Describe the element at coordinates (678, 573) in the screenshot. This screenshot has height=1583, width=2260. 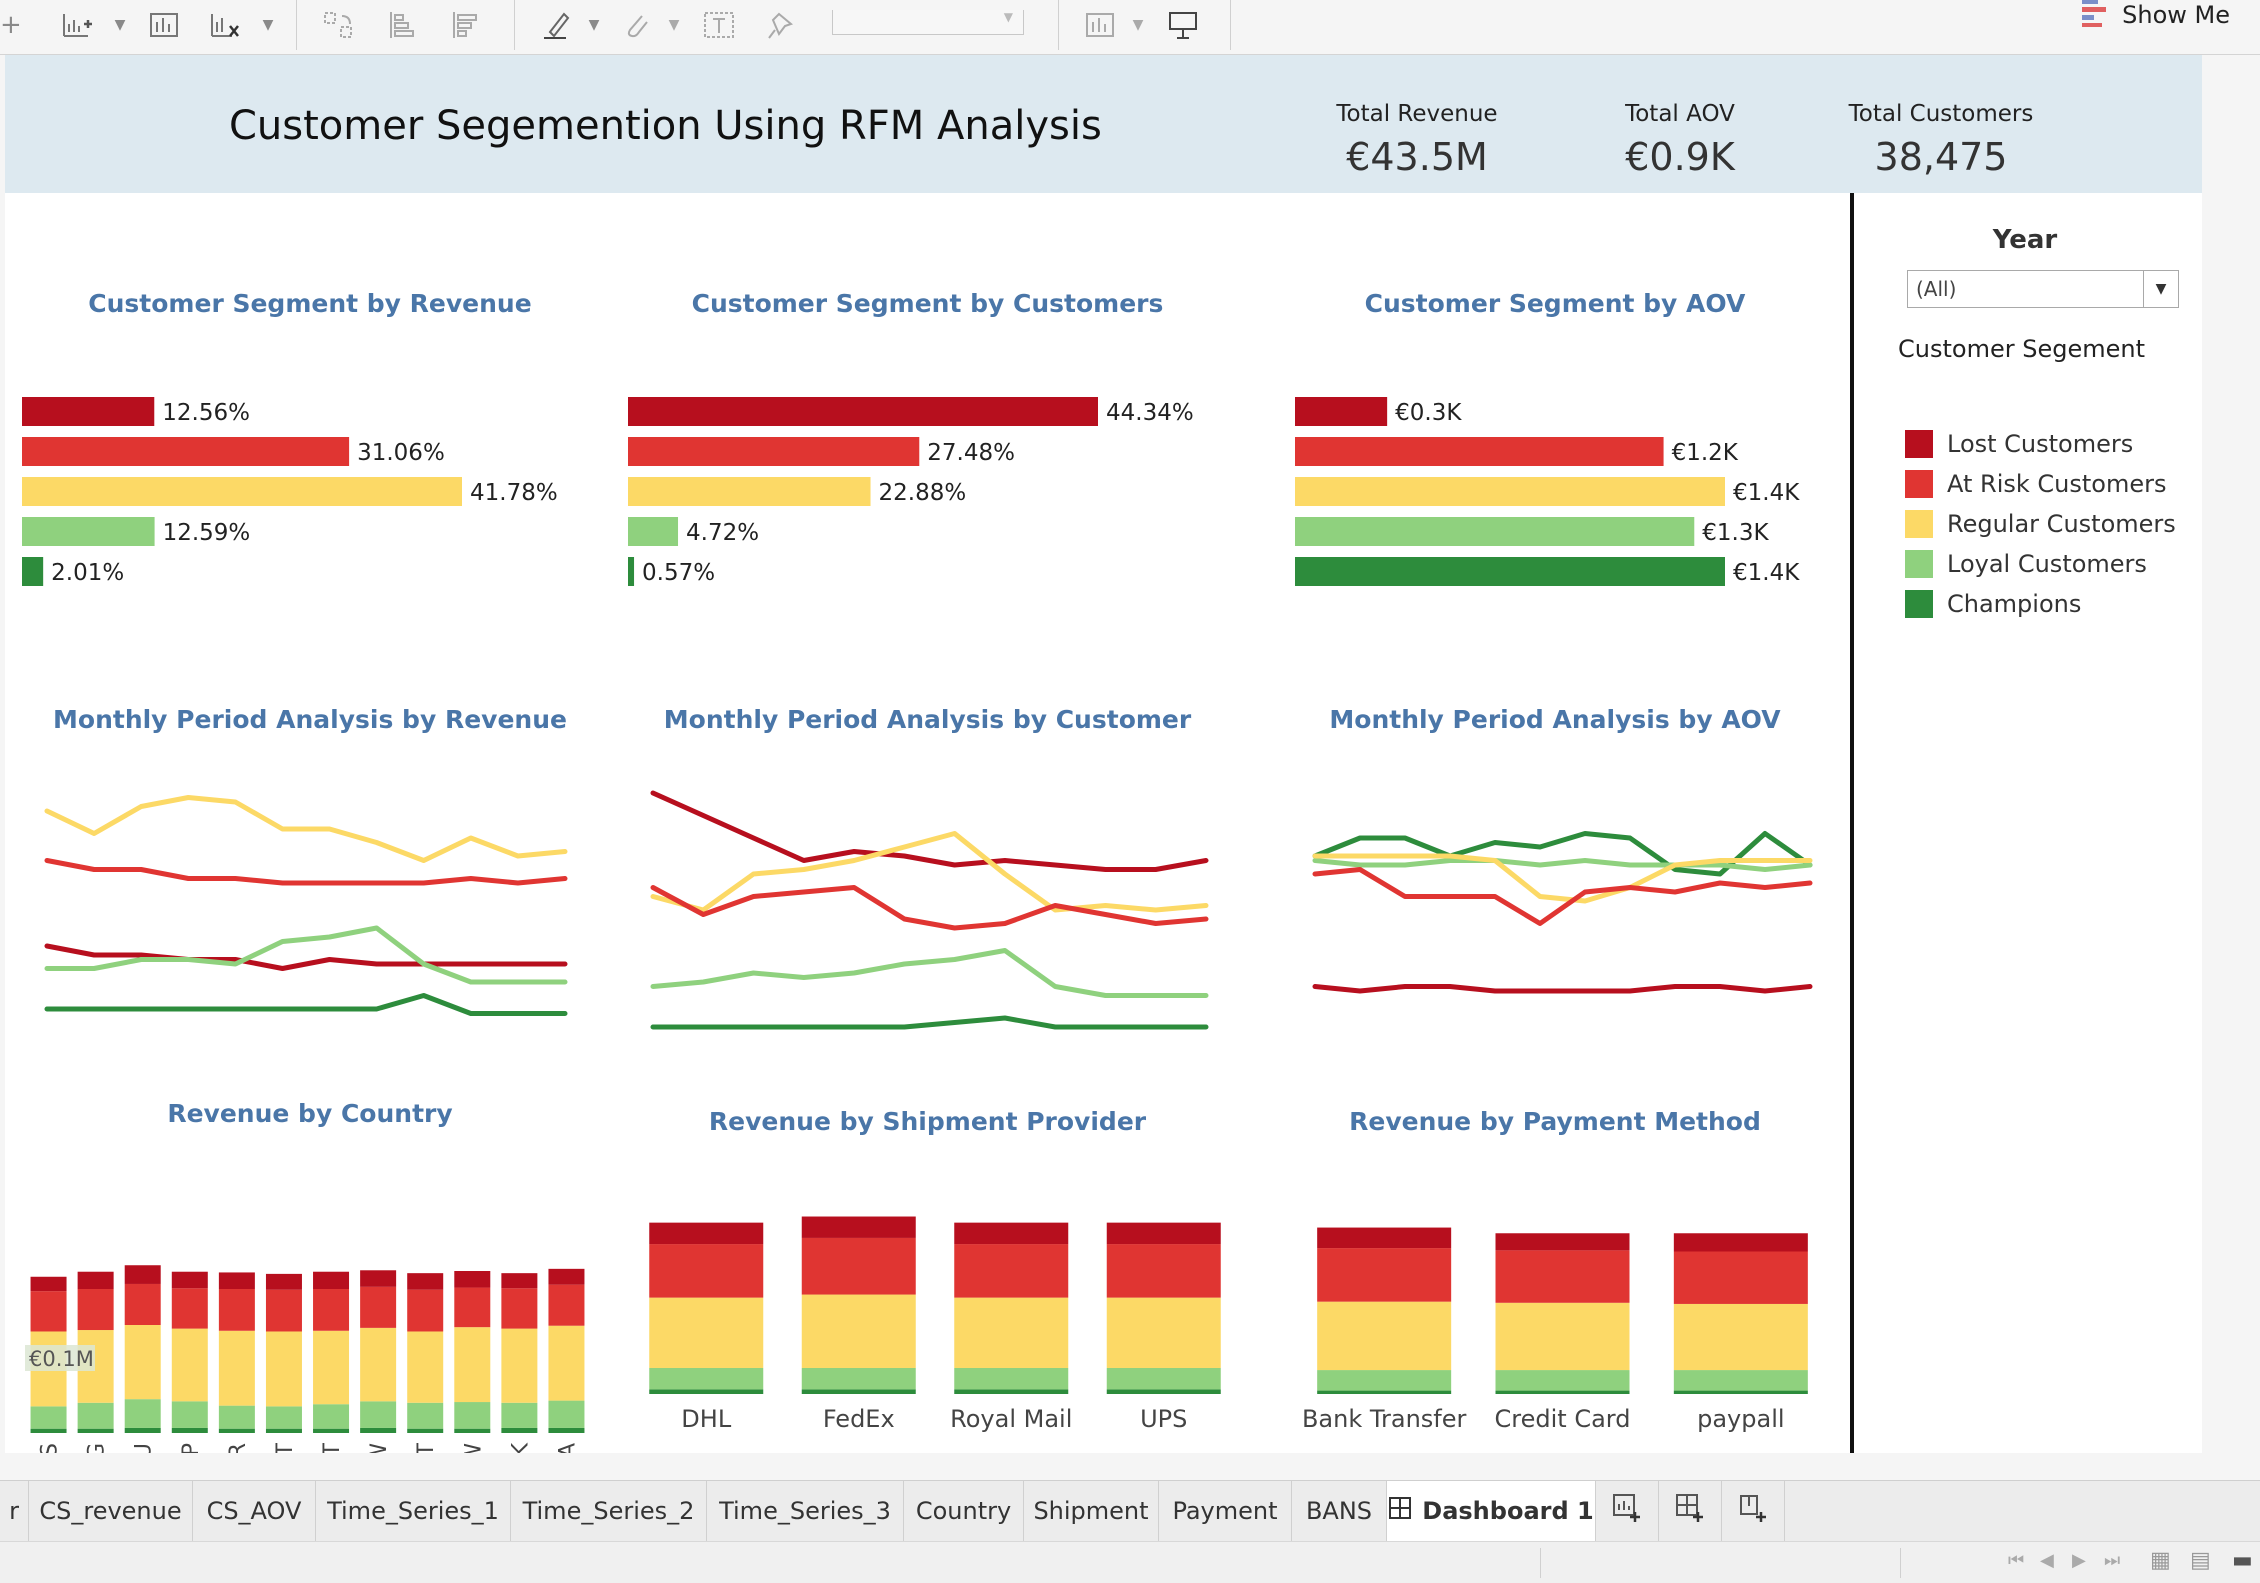
I see `bar-data-label: 0.57%` at that location.